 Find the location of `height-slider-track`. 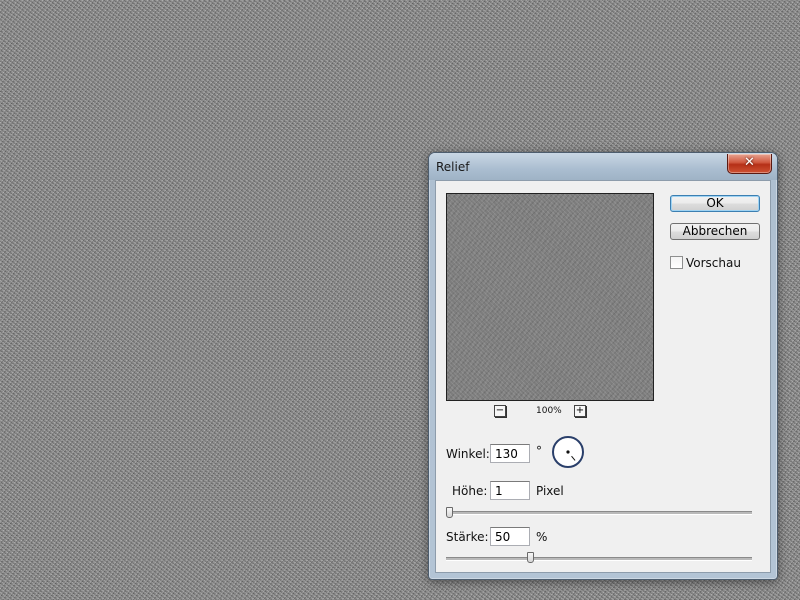

height-slider-track is located at coordinates (599, 513).